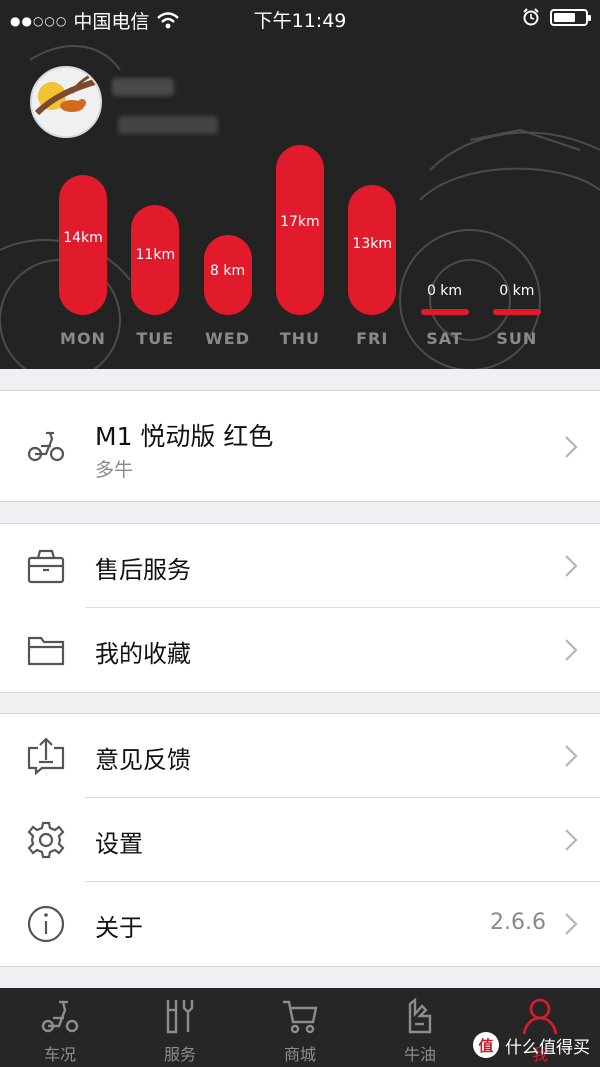 The image size is (600, 1067). I want to click on day-label: TUE, so click(155, 338).